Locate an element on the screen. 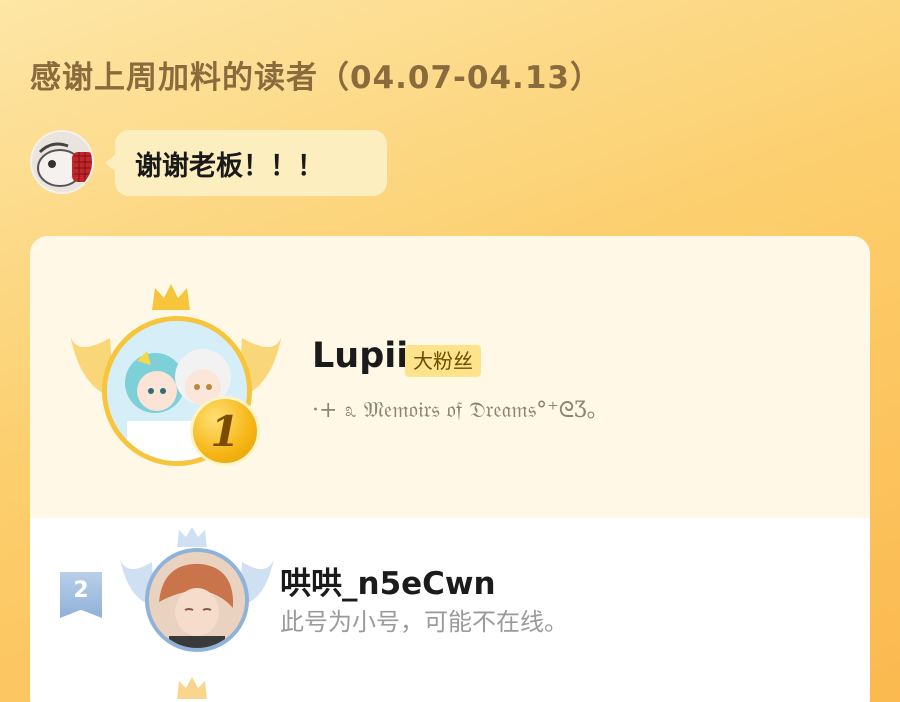 Image resolution: width=900 pixels, height=702 pixels. author-thanks-bubble: 谢谢老板！！！ is located at coordinates (246, 163).